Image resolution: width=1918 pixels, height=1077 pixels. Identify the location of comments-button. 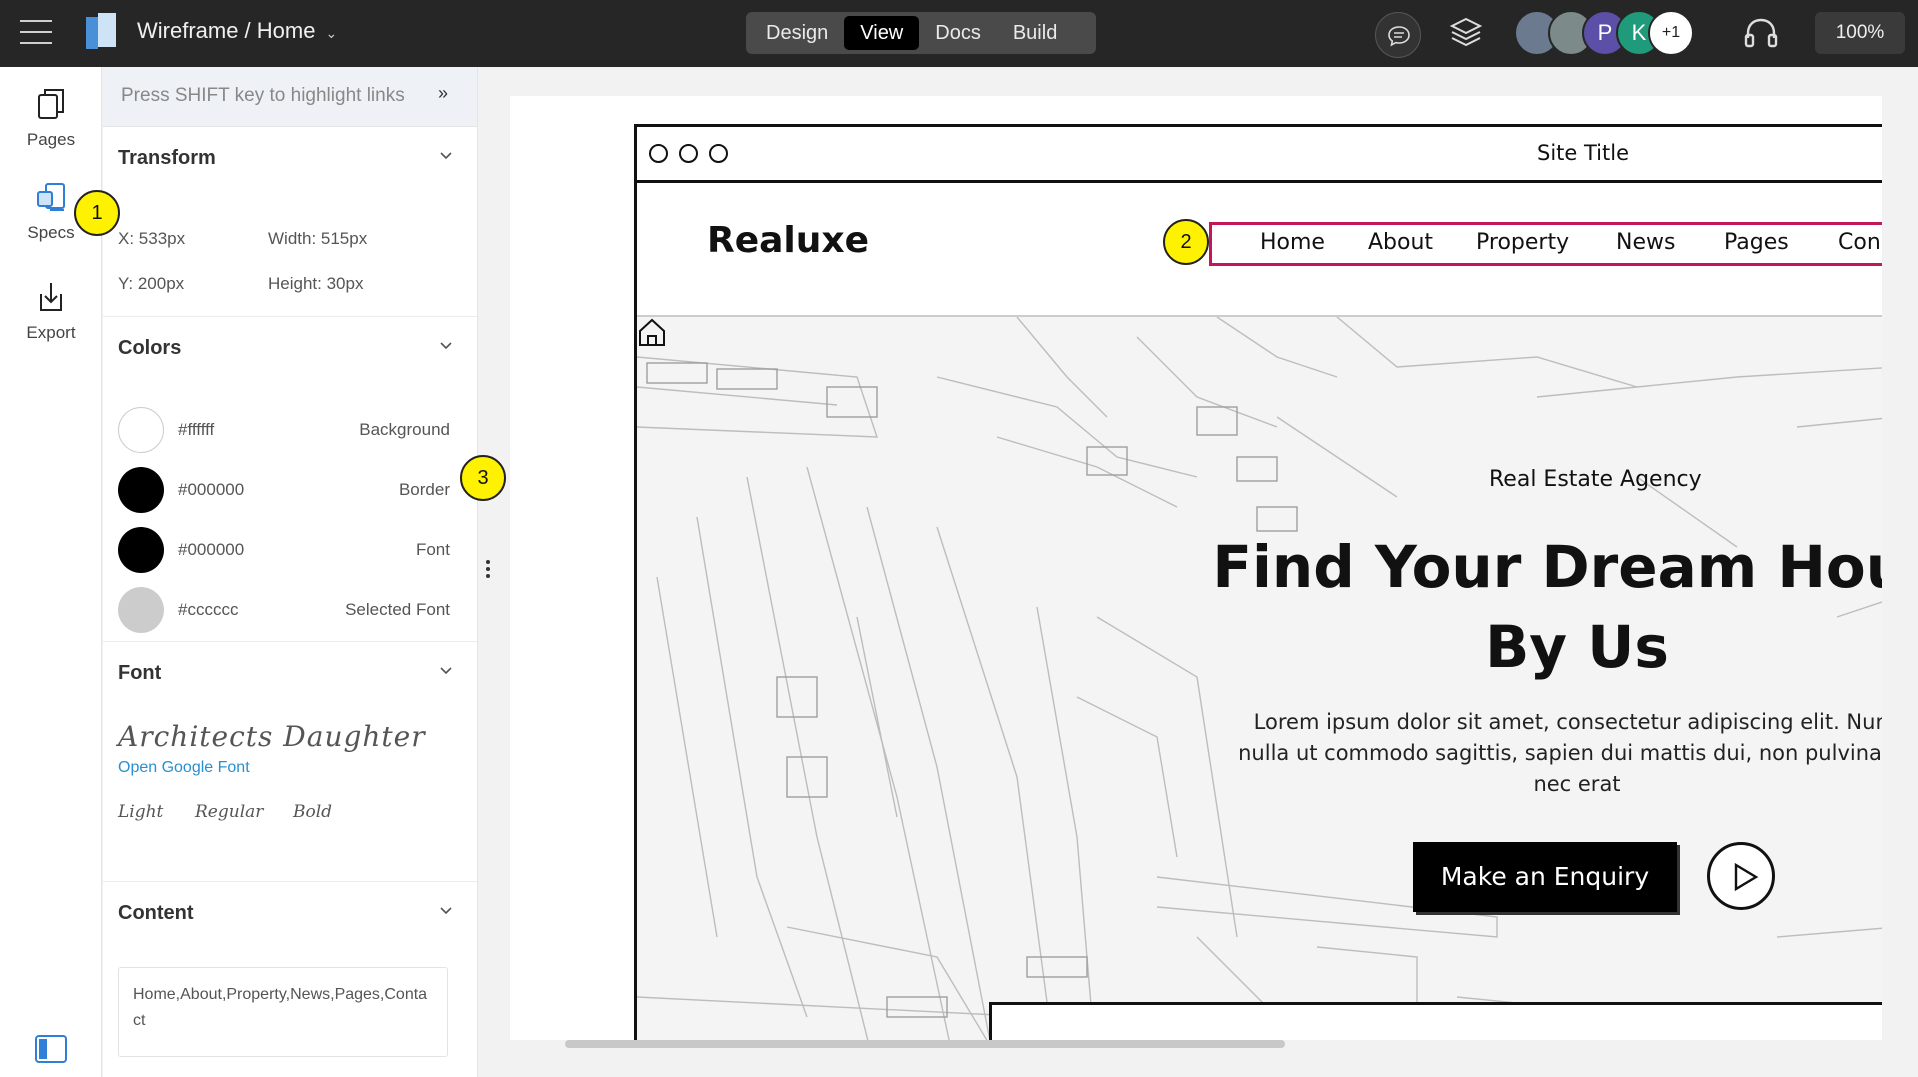
(1398, 35).